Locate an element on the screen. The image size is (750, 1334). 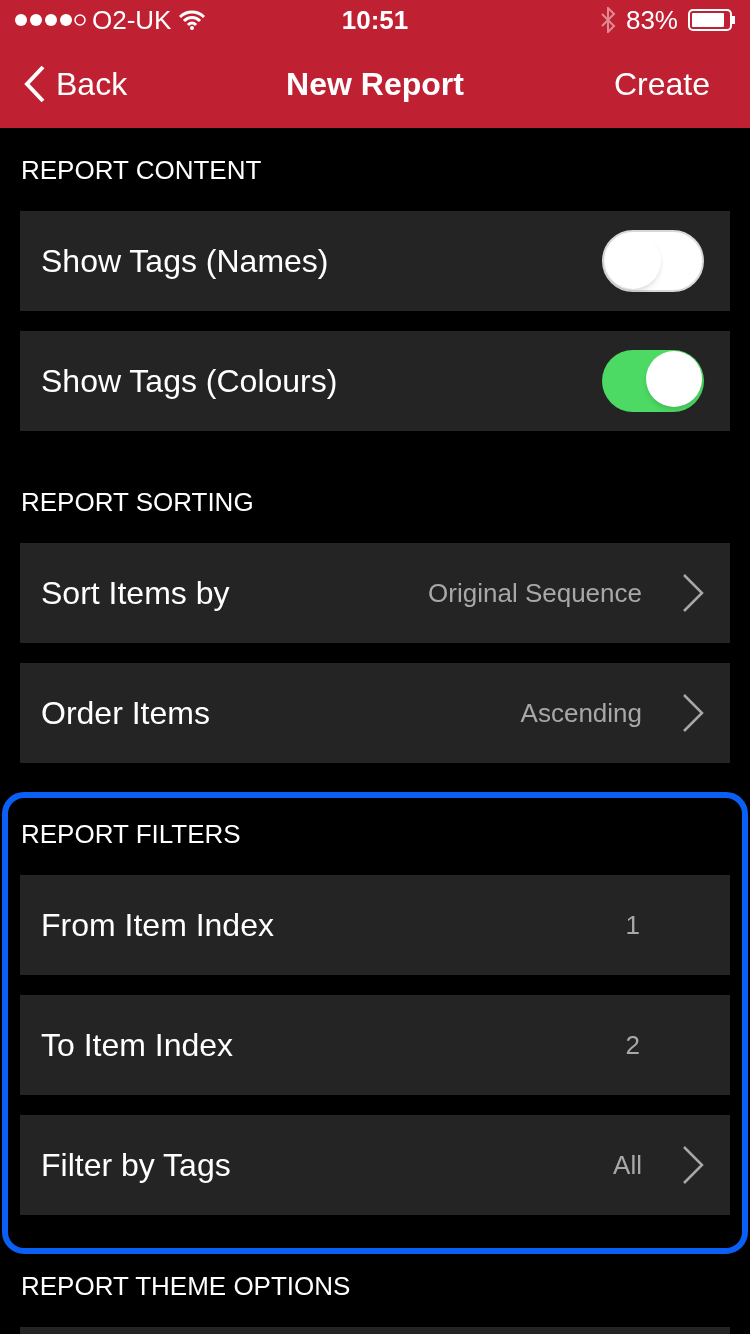
status-time: 10:51 is located at coordinates (375, 20).